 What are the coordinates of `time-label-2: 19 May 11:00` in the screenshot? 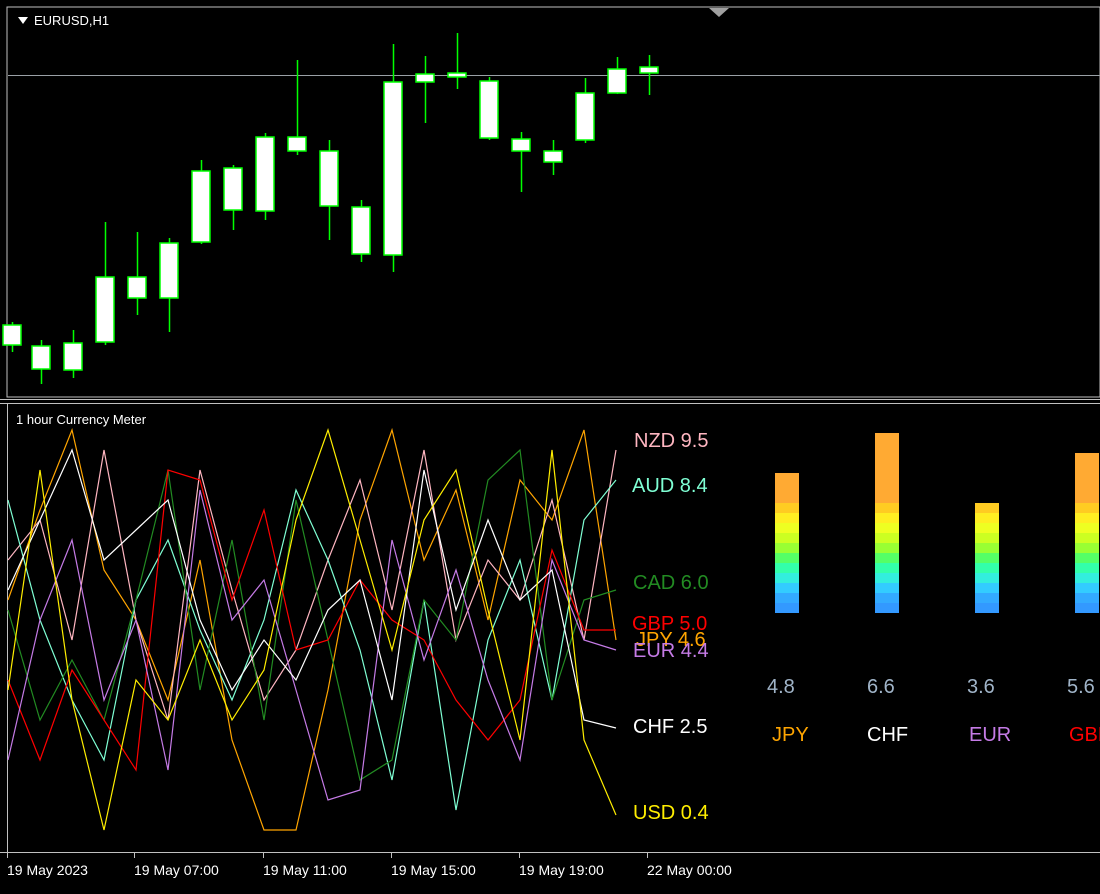 It's located at (305, 870).